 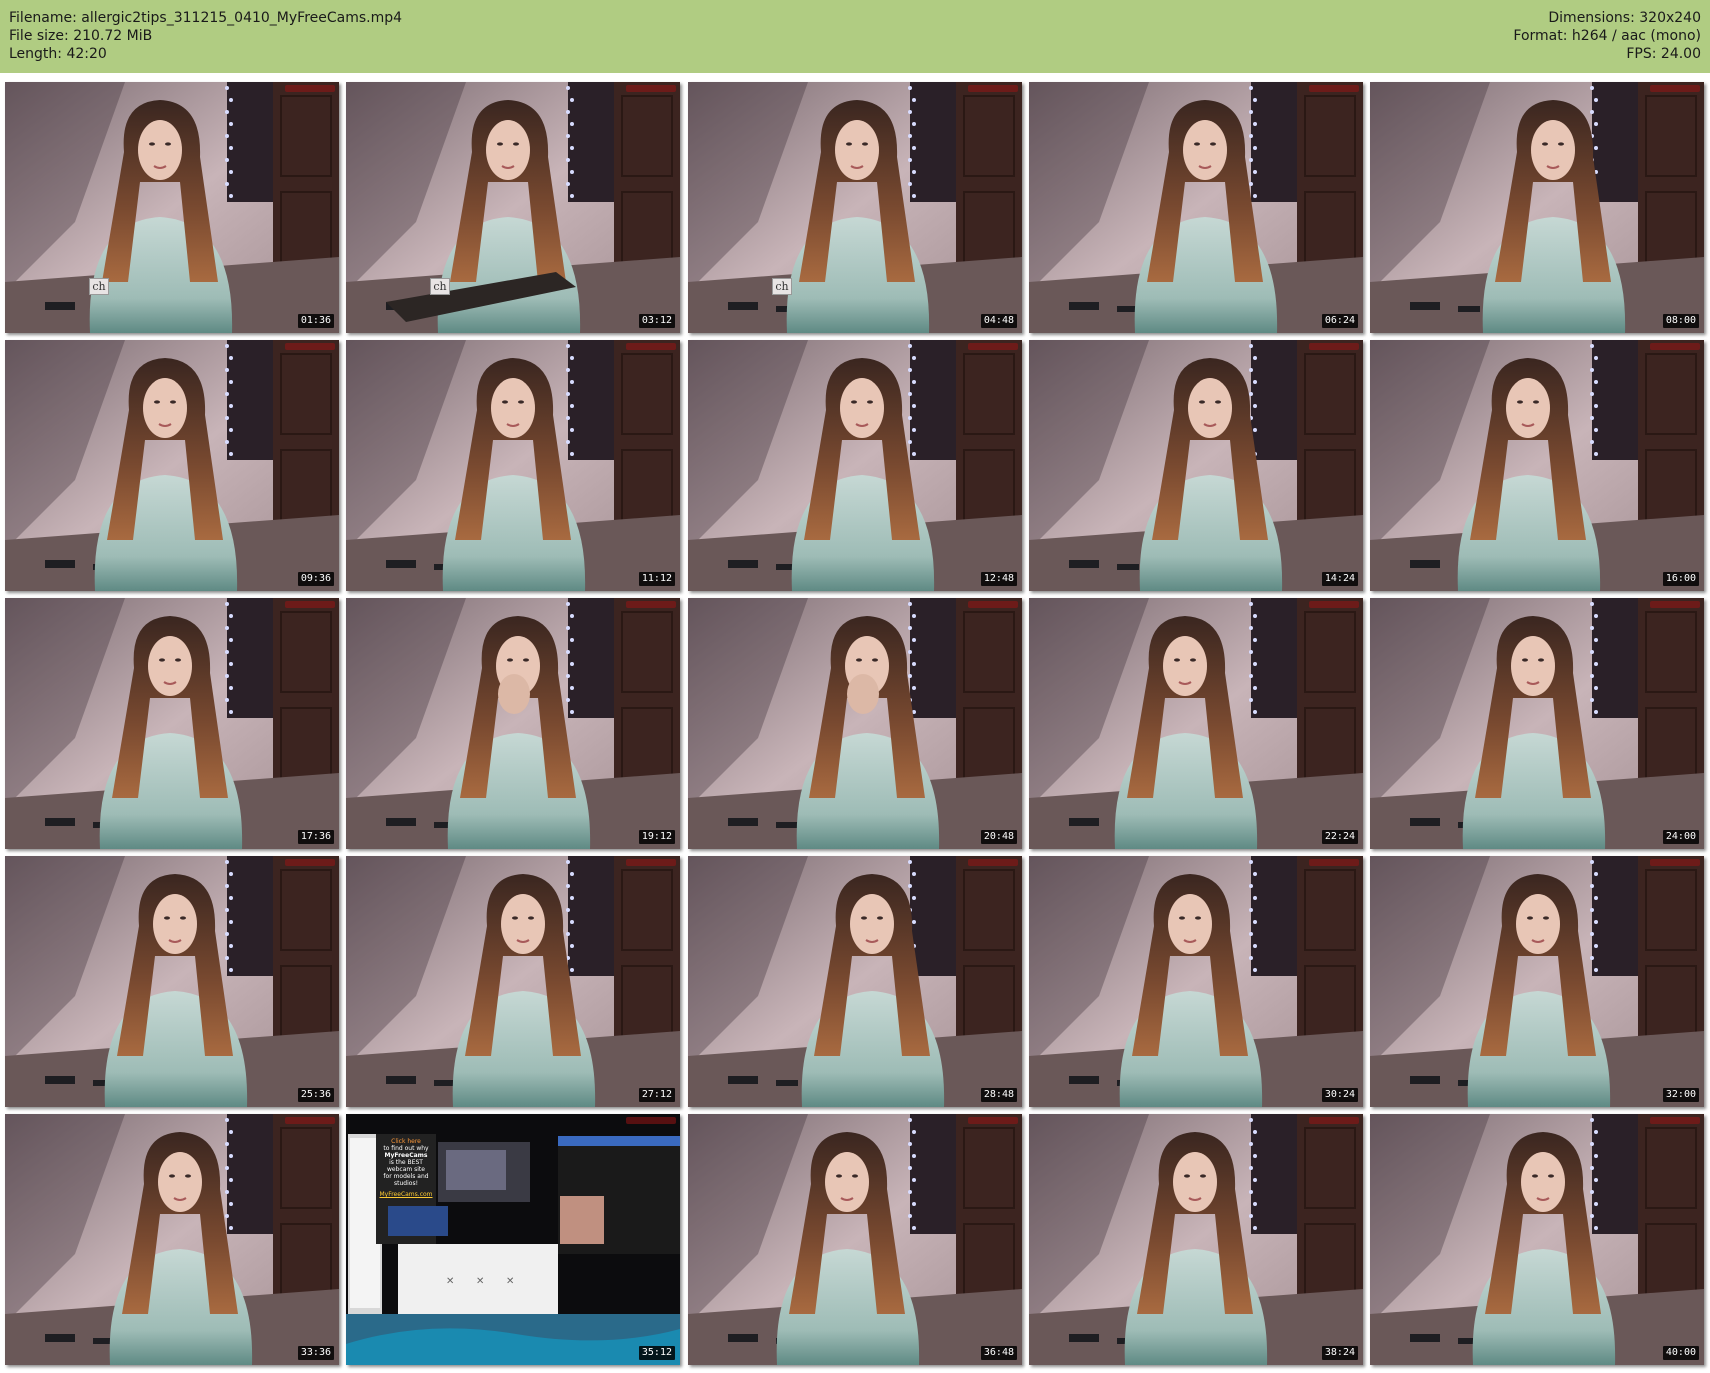 I want to click on timestamp-label: 24:00, so click(x=1680, y=837).